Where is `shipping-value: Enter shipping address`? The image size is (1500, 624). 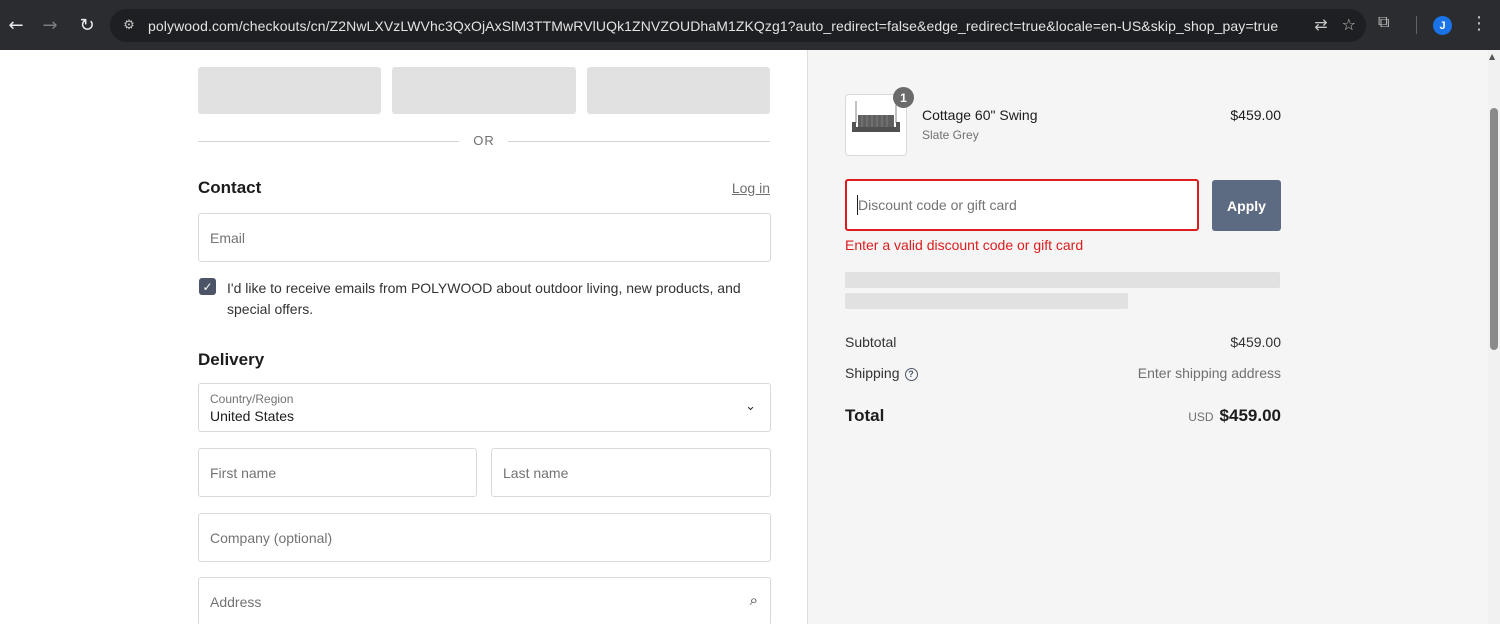
shipping-value: Enter shipping address is located at coordinates (1209, 373).